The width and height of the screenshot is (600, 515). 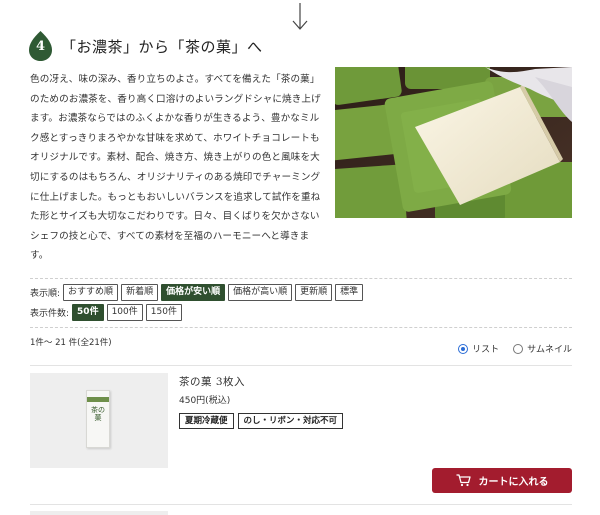 I want to click on step-number: 4, so click(x=40, y=46).